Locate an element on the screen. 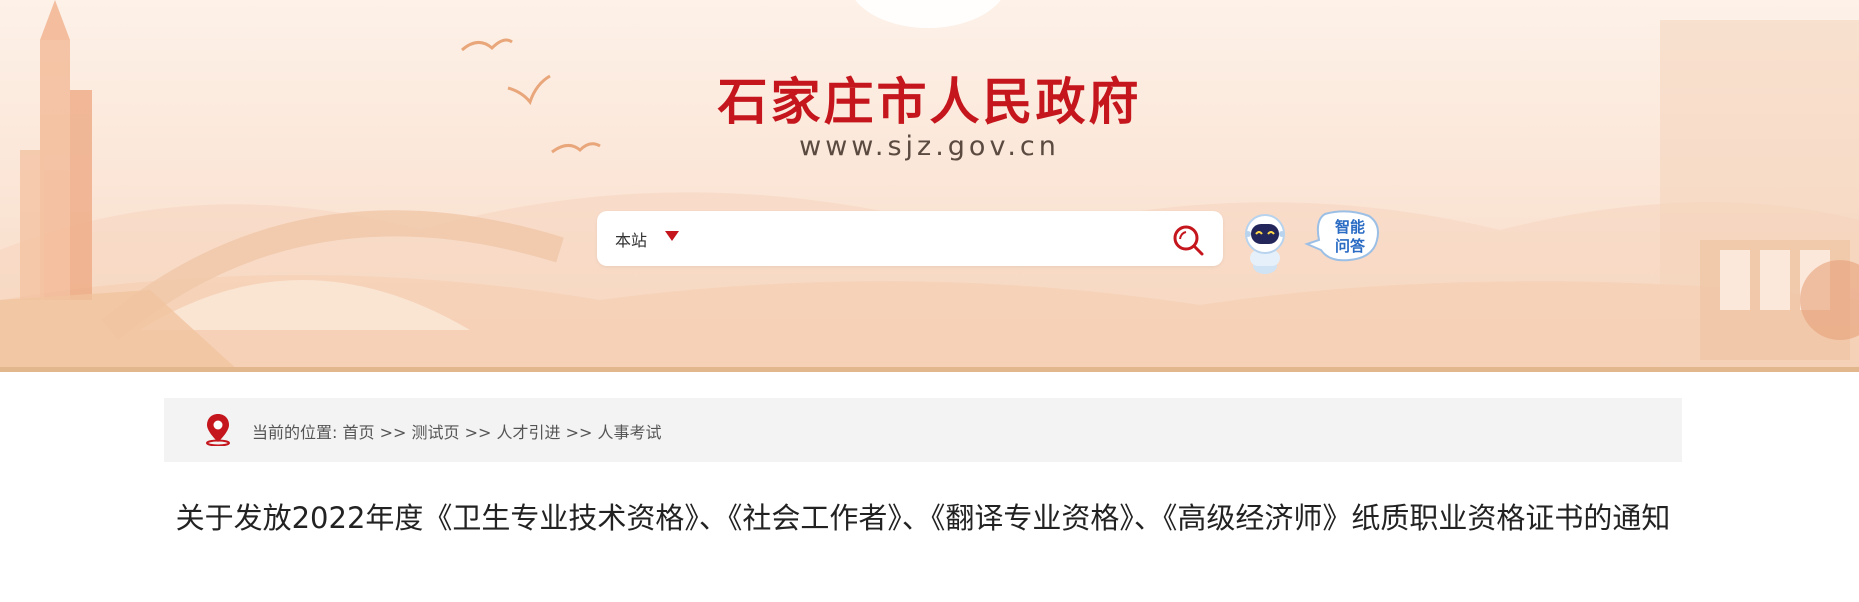 The width and height of the screenshot is (1859, 602). breadcrumb: 当前的位置: 首页 >> 测试页 >> 人才引进 >> 人事考试 is located at coordinates (923, 430).